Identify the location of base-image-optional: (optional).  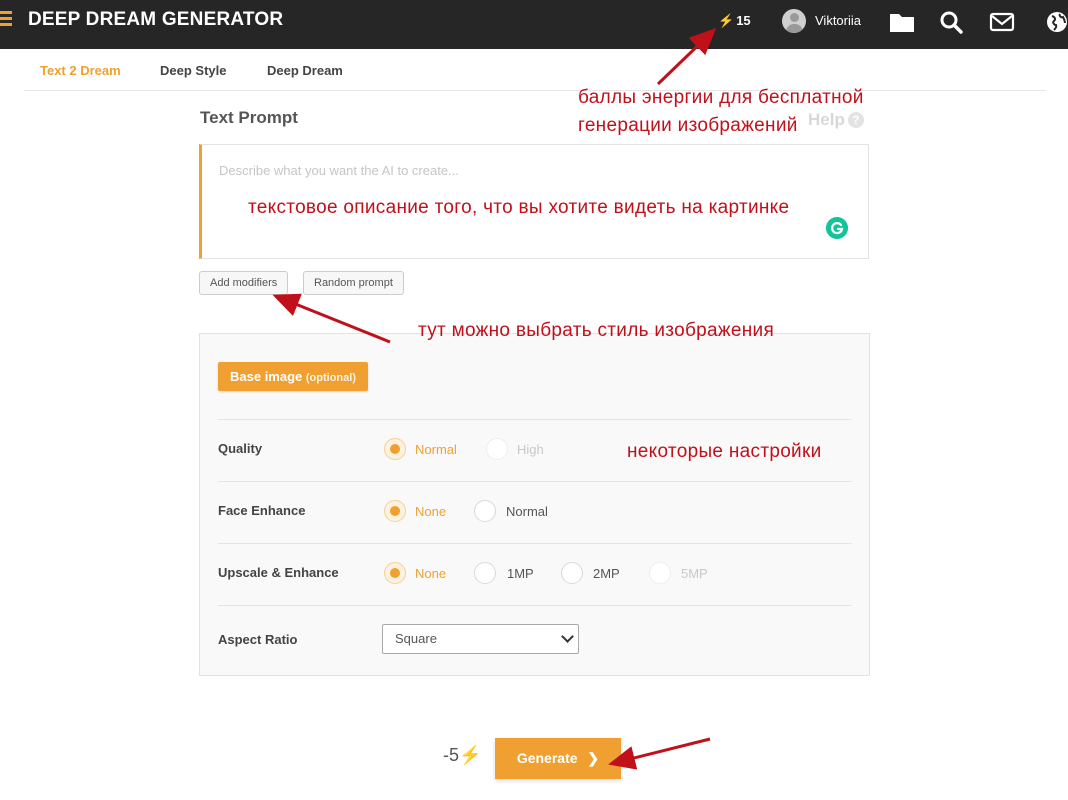
(330, 378).